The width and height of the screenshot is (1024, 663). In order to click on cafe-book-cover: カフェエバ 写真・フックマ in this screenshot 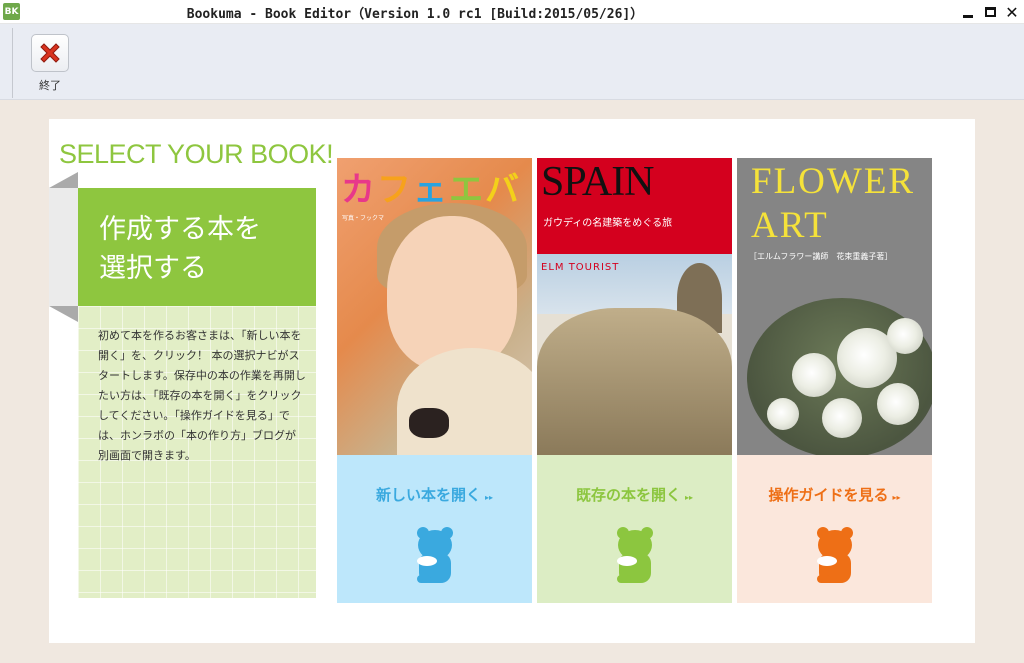, I will do `click(434, 306)`.